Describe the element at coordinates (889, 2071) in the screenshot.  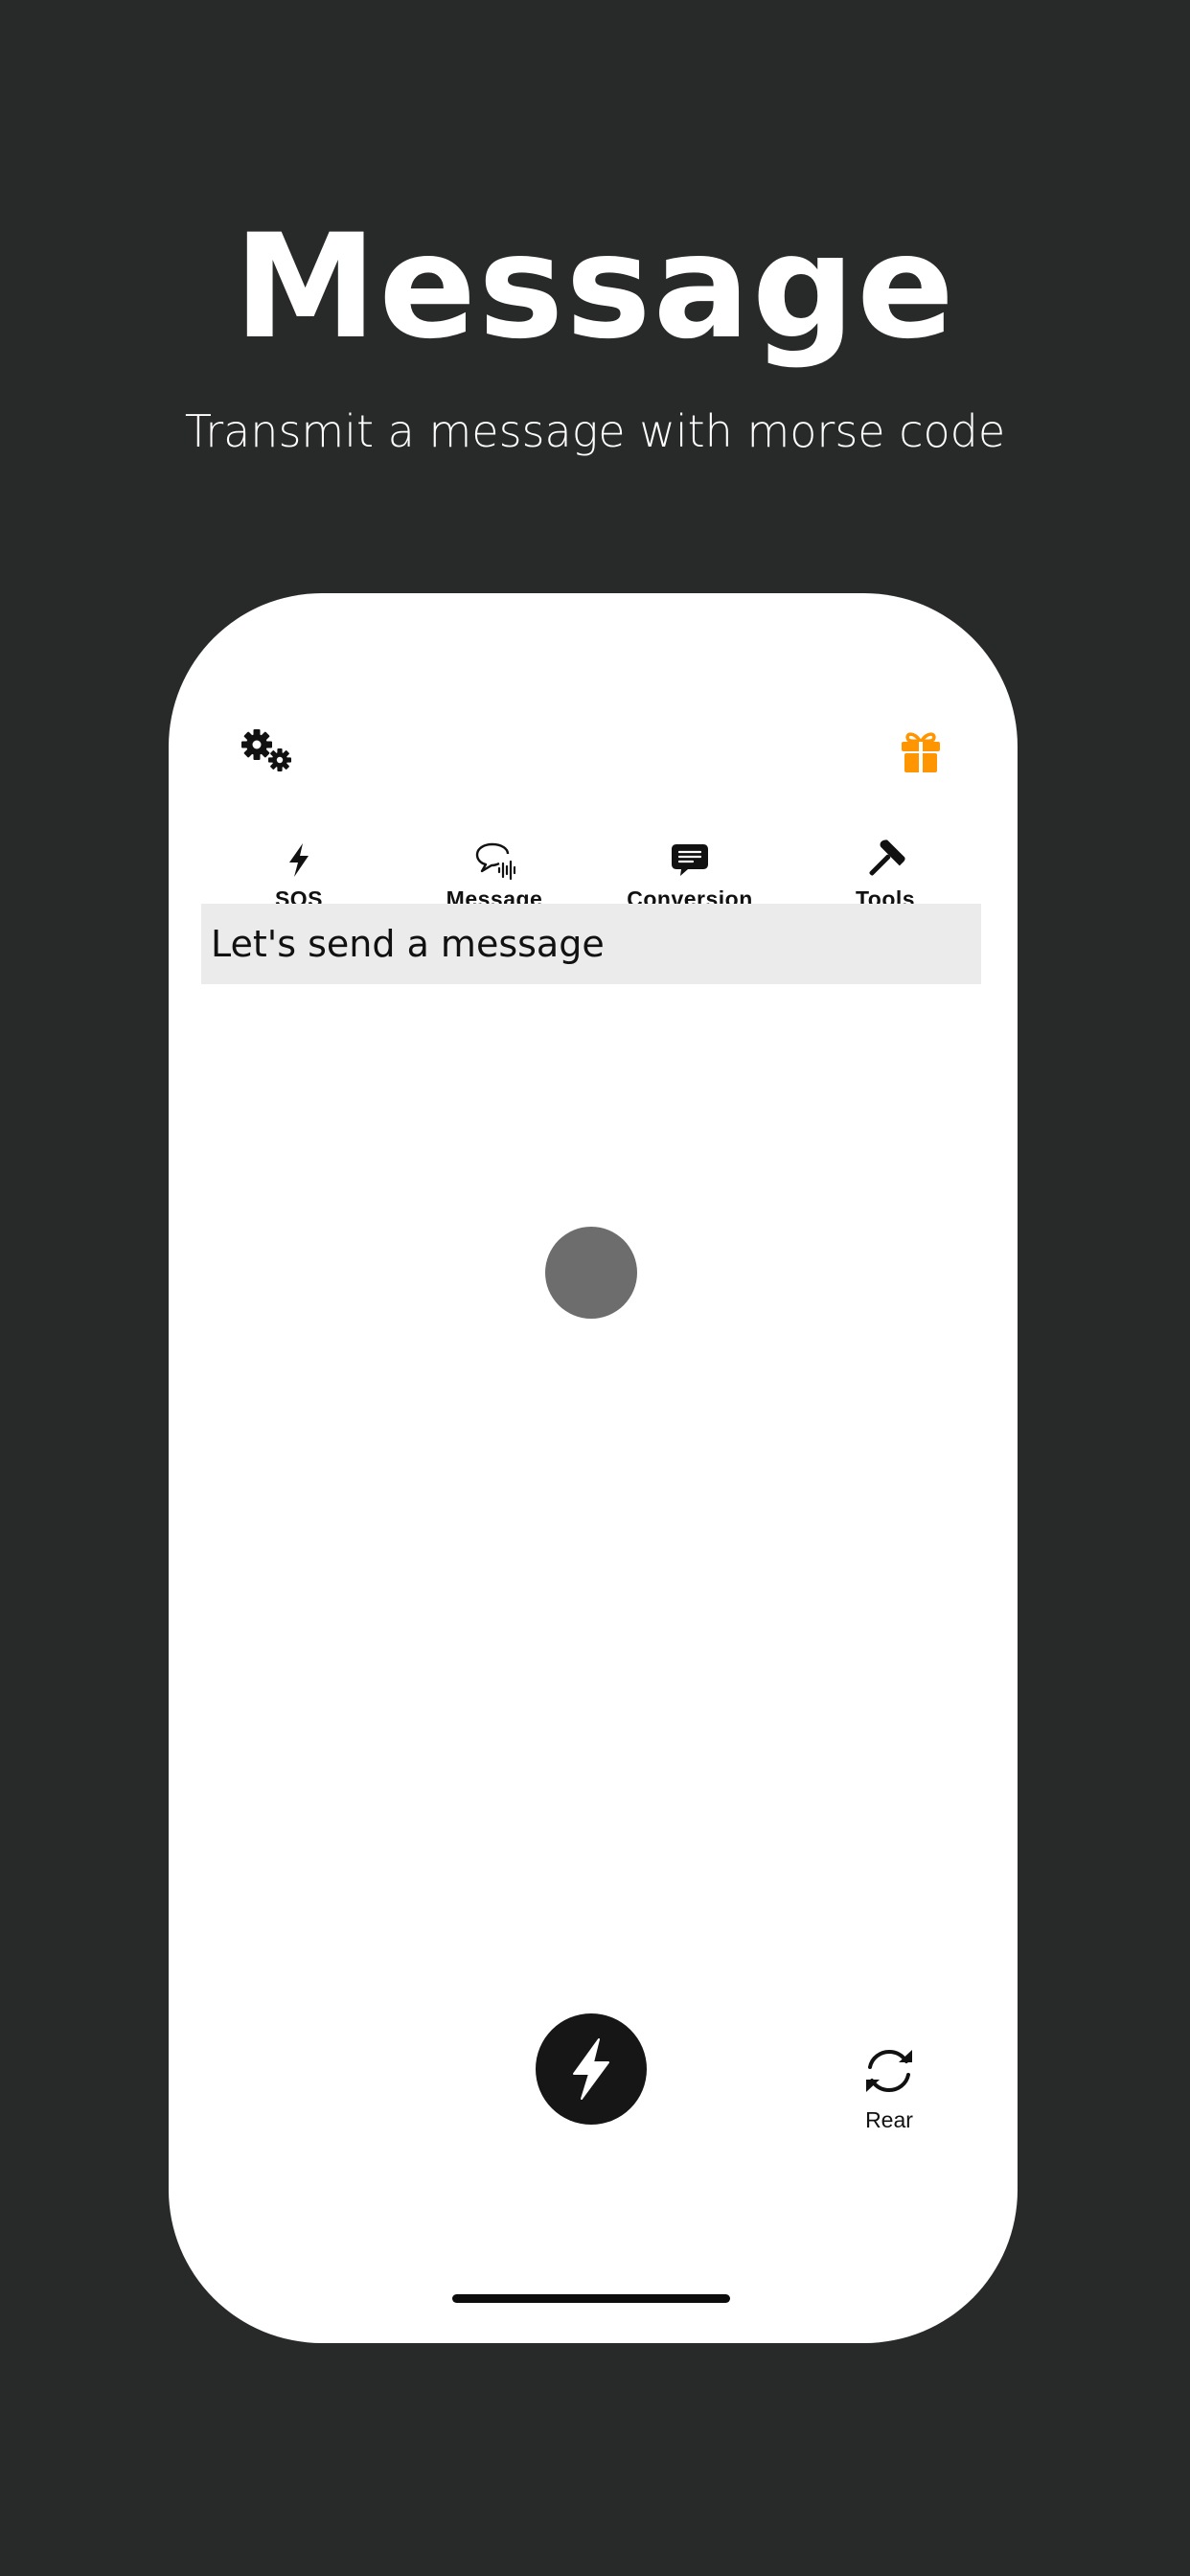
I see `rotate-arrows-icon` at that location.